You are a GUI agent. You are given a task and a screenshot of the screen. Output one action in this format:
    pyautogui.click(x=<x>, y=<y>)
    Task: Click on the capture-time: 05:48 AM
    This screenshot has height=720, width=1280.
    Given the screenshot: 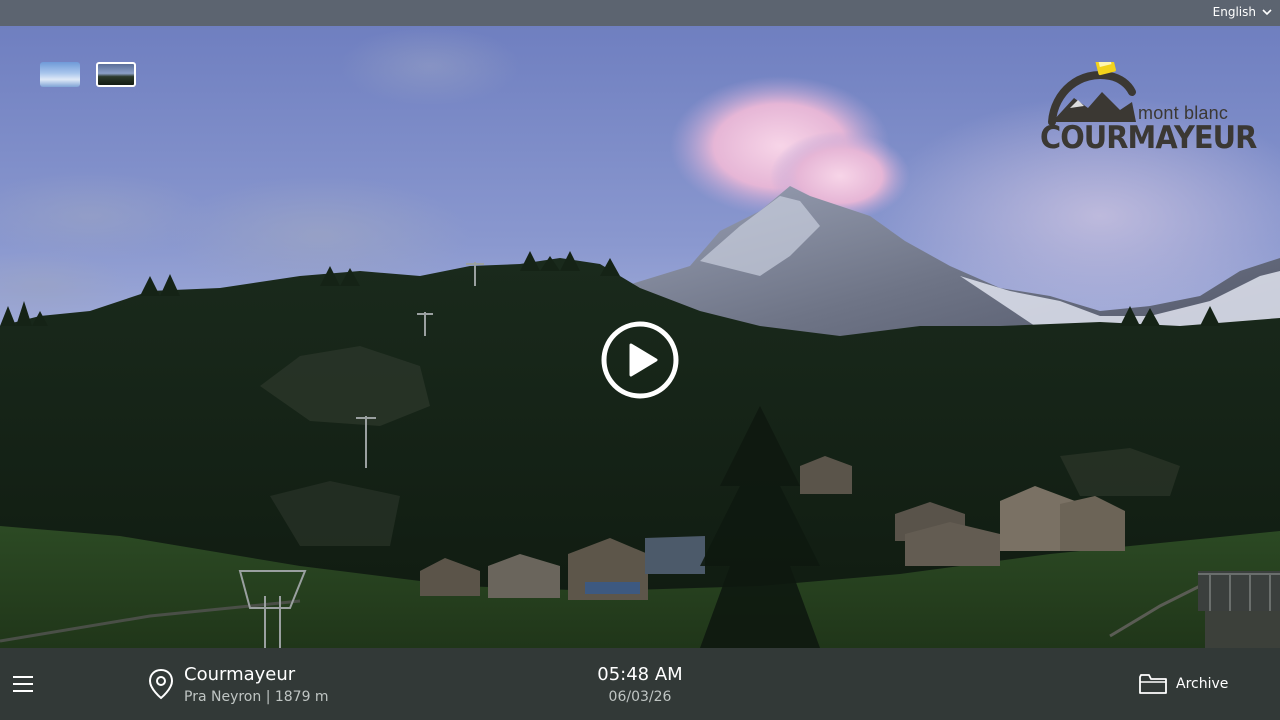 What is the action you would take?
    pyautogui.click(x=640, y=674)
    